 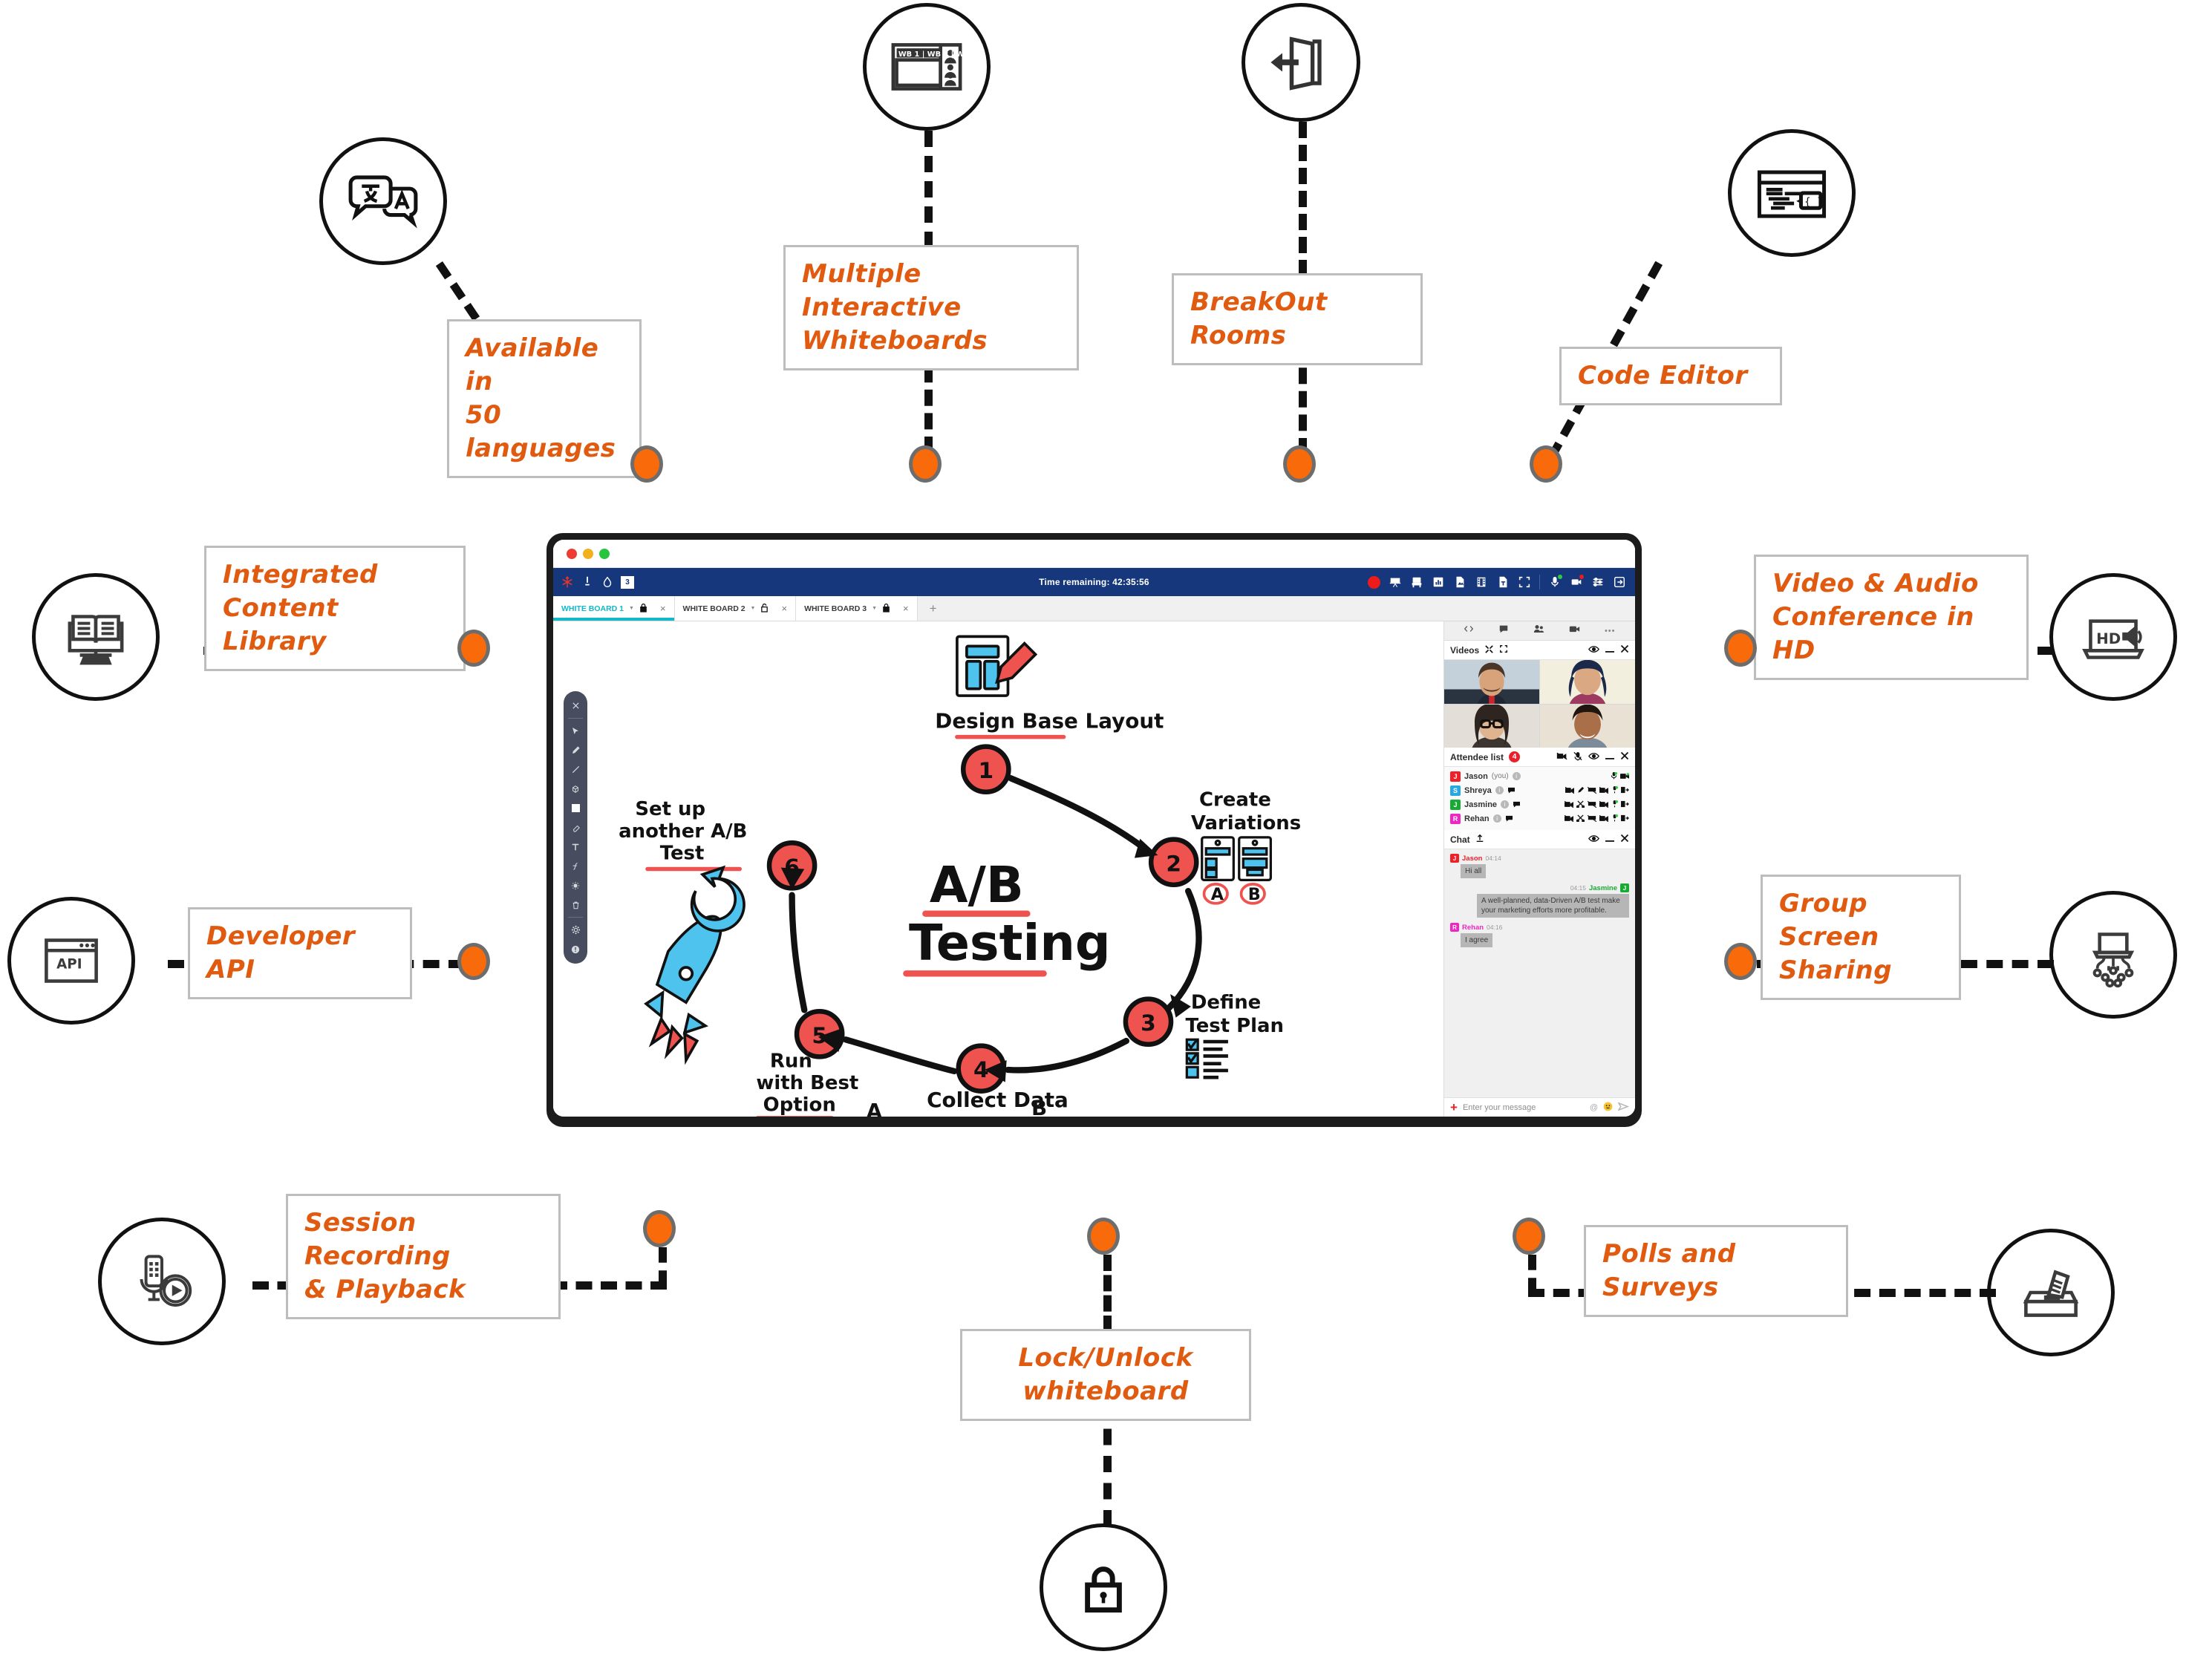 I want to click on exit-icon, so click(x=1620, y=582).